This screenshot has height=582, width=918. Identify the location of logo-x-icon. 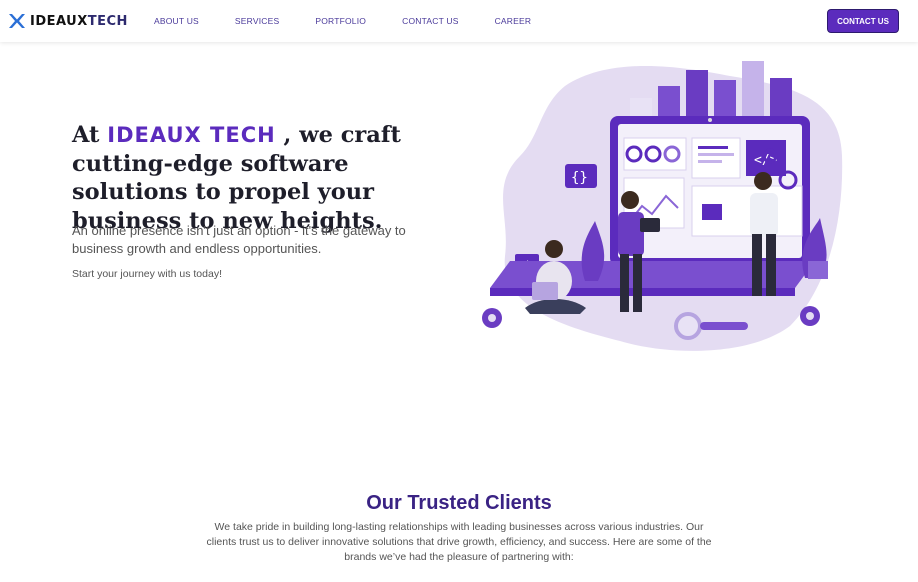
(17, 21).